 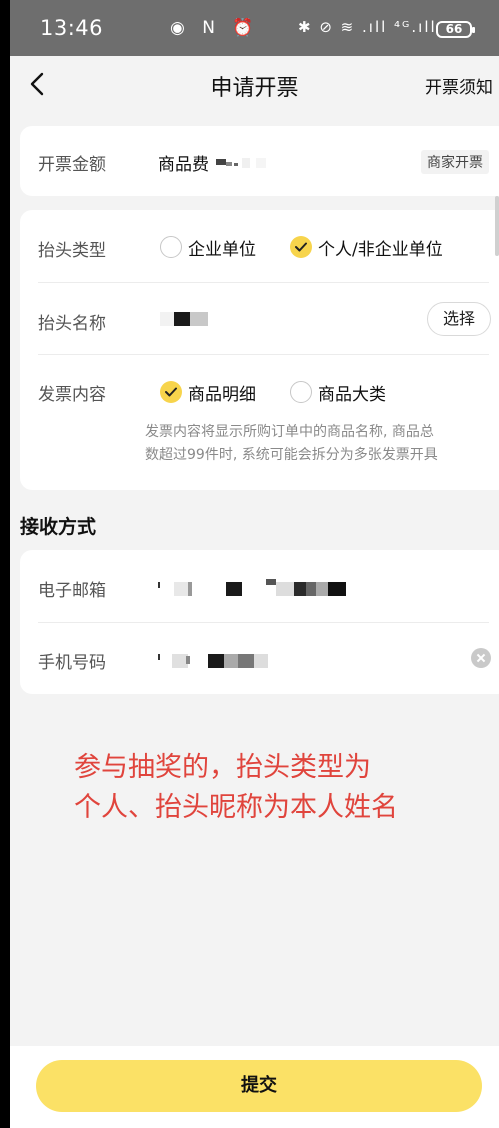 I want to click on redacted-phone, so click(x=223, y=660).